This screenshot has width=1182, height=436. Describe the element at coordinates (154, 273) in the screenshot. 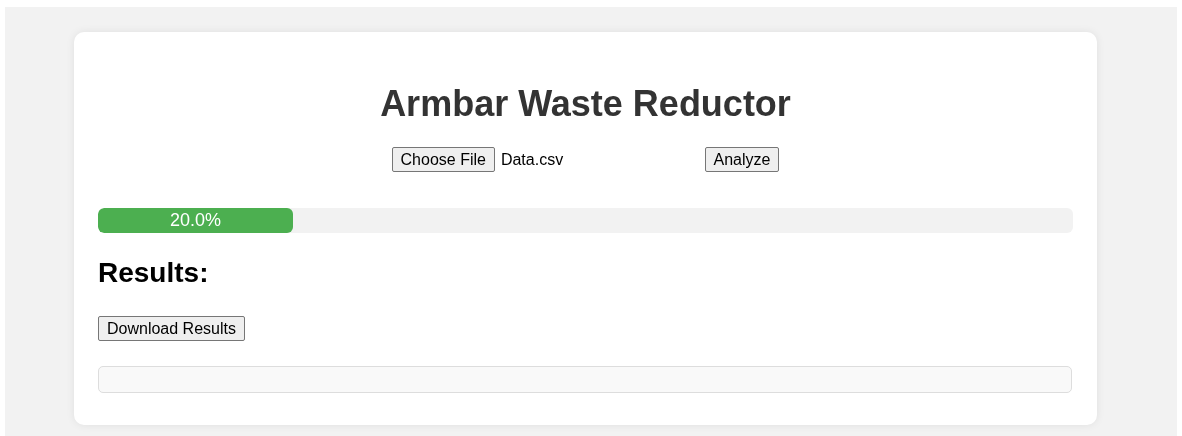

I see `results-heading: Results:` at that location.